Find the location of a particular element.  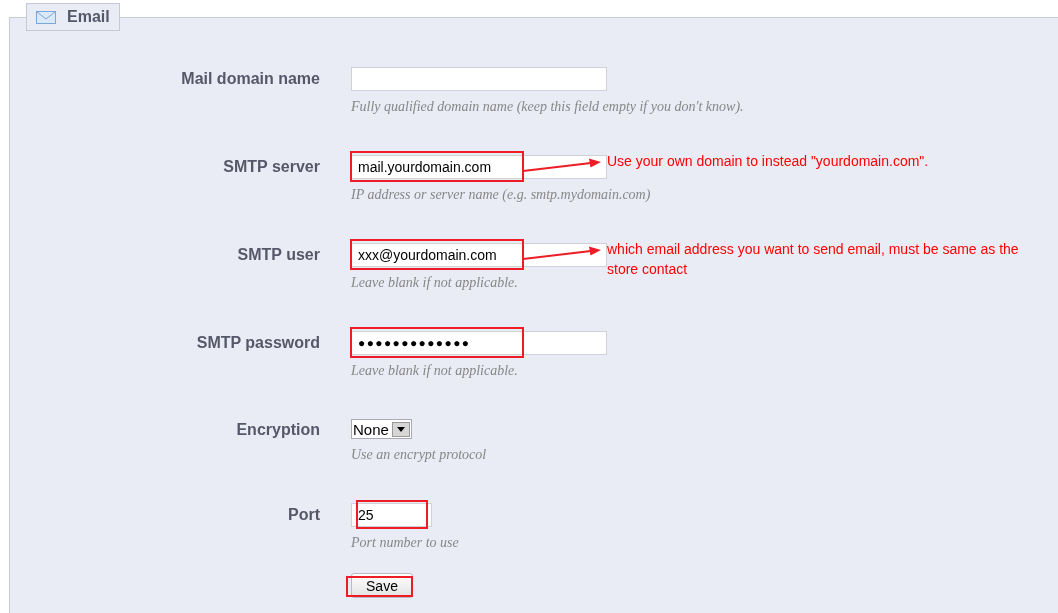

annotation-note: which email address you want to send email, must be same as the store contact is located at coordinates (813, 259).